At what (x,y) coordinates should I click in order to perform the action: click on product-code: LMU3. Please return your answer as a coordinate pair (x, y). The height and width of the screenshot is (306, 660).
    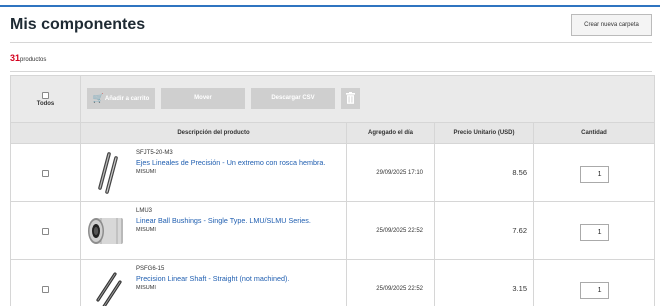
    Looking at the image, I should click on (144, 211).